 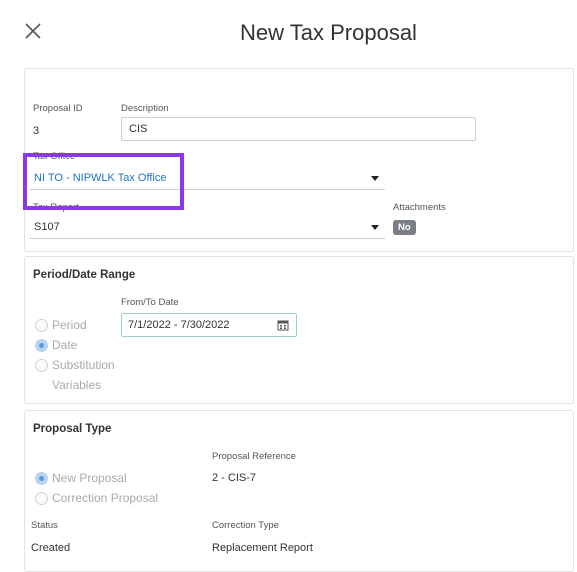 I want to click on proposal-id-label: Proposal ID, so click(x=58, y=108).